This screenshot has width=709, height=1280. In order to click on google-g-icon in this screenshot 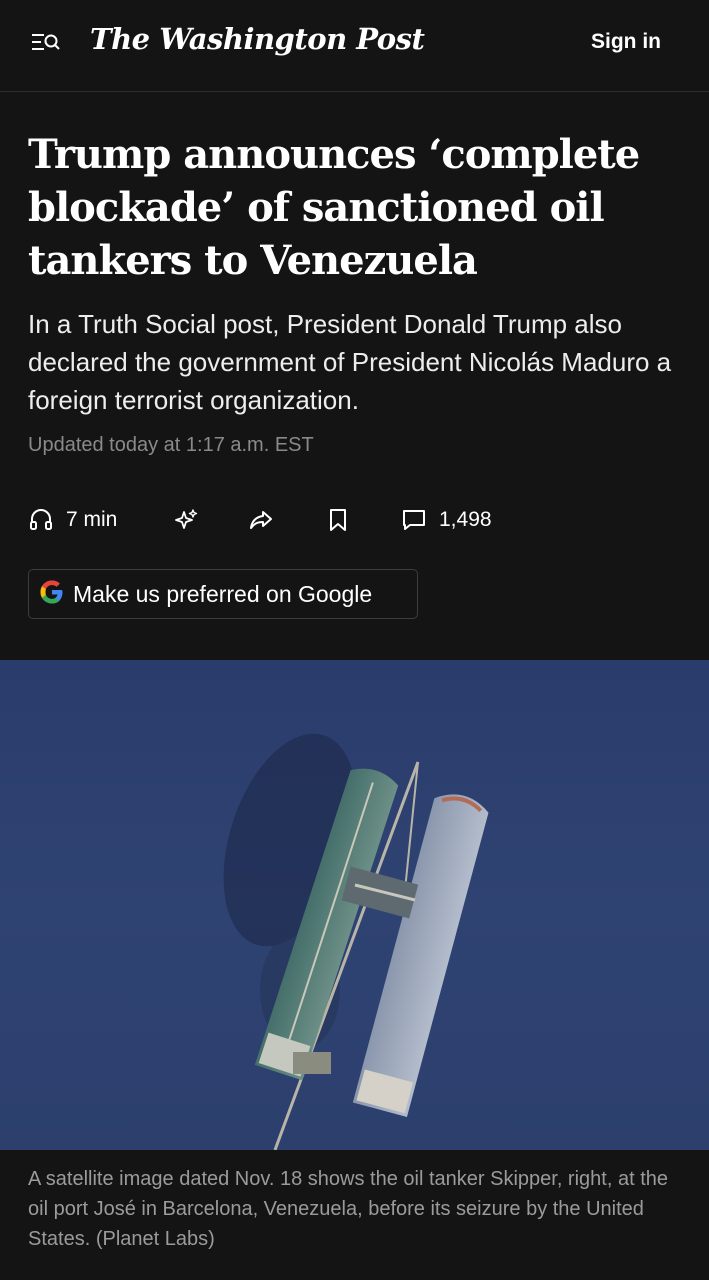, I will do `click(52, 594)`.